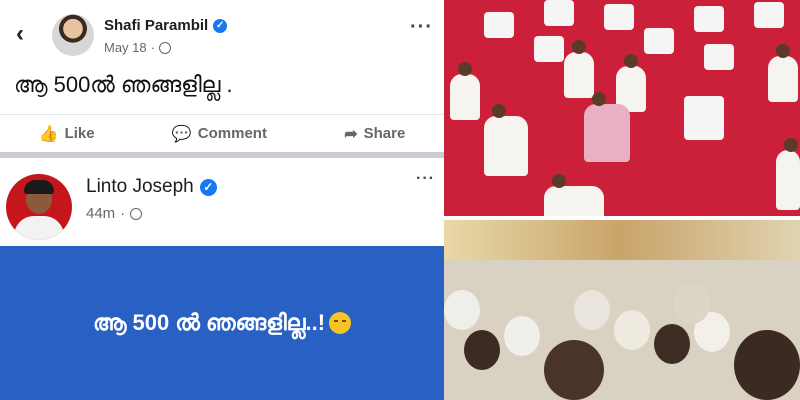 The height and width of the screenshot is (400, 800). I want to click on post-date: May 18, so click(125, 47).